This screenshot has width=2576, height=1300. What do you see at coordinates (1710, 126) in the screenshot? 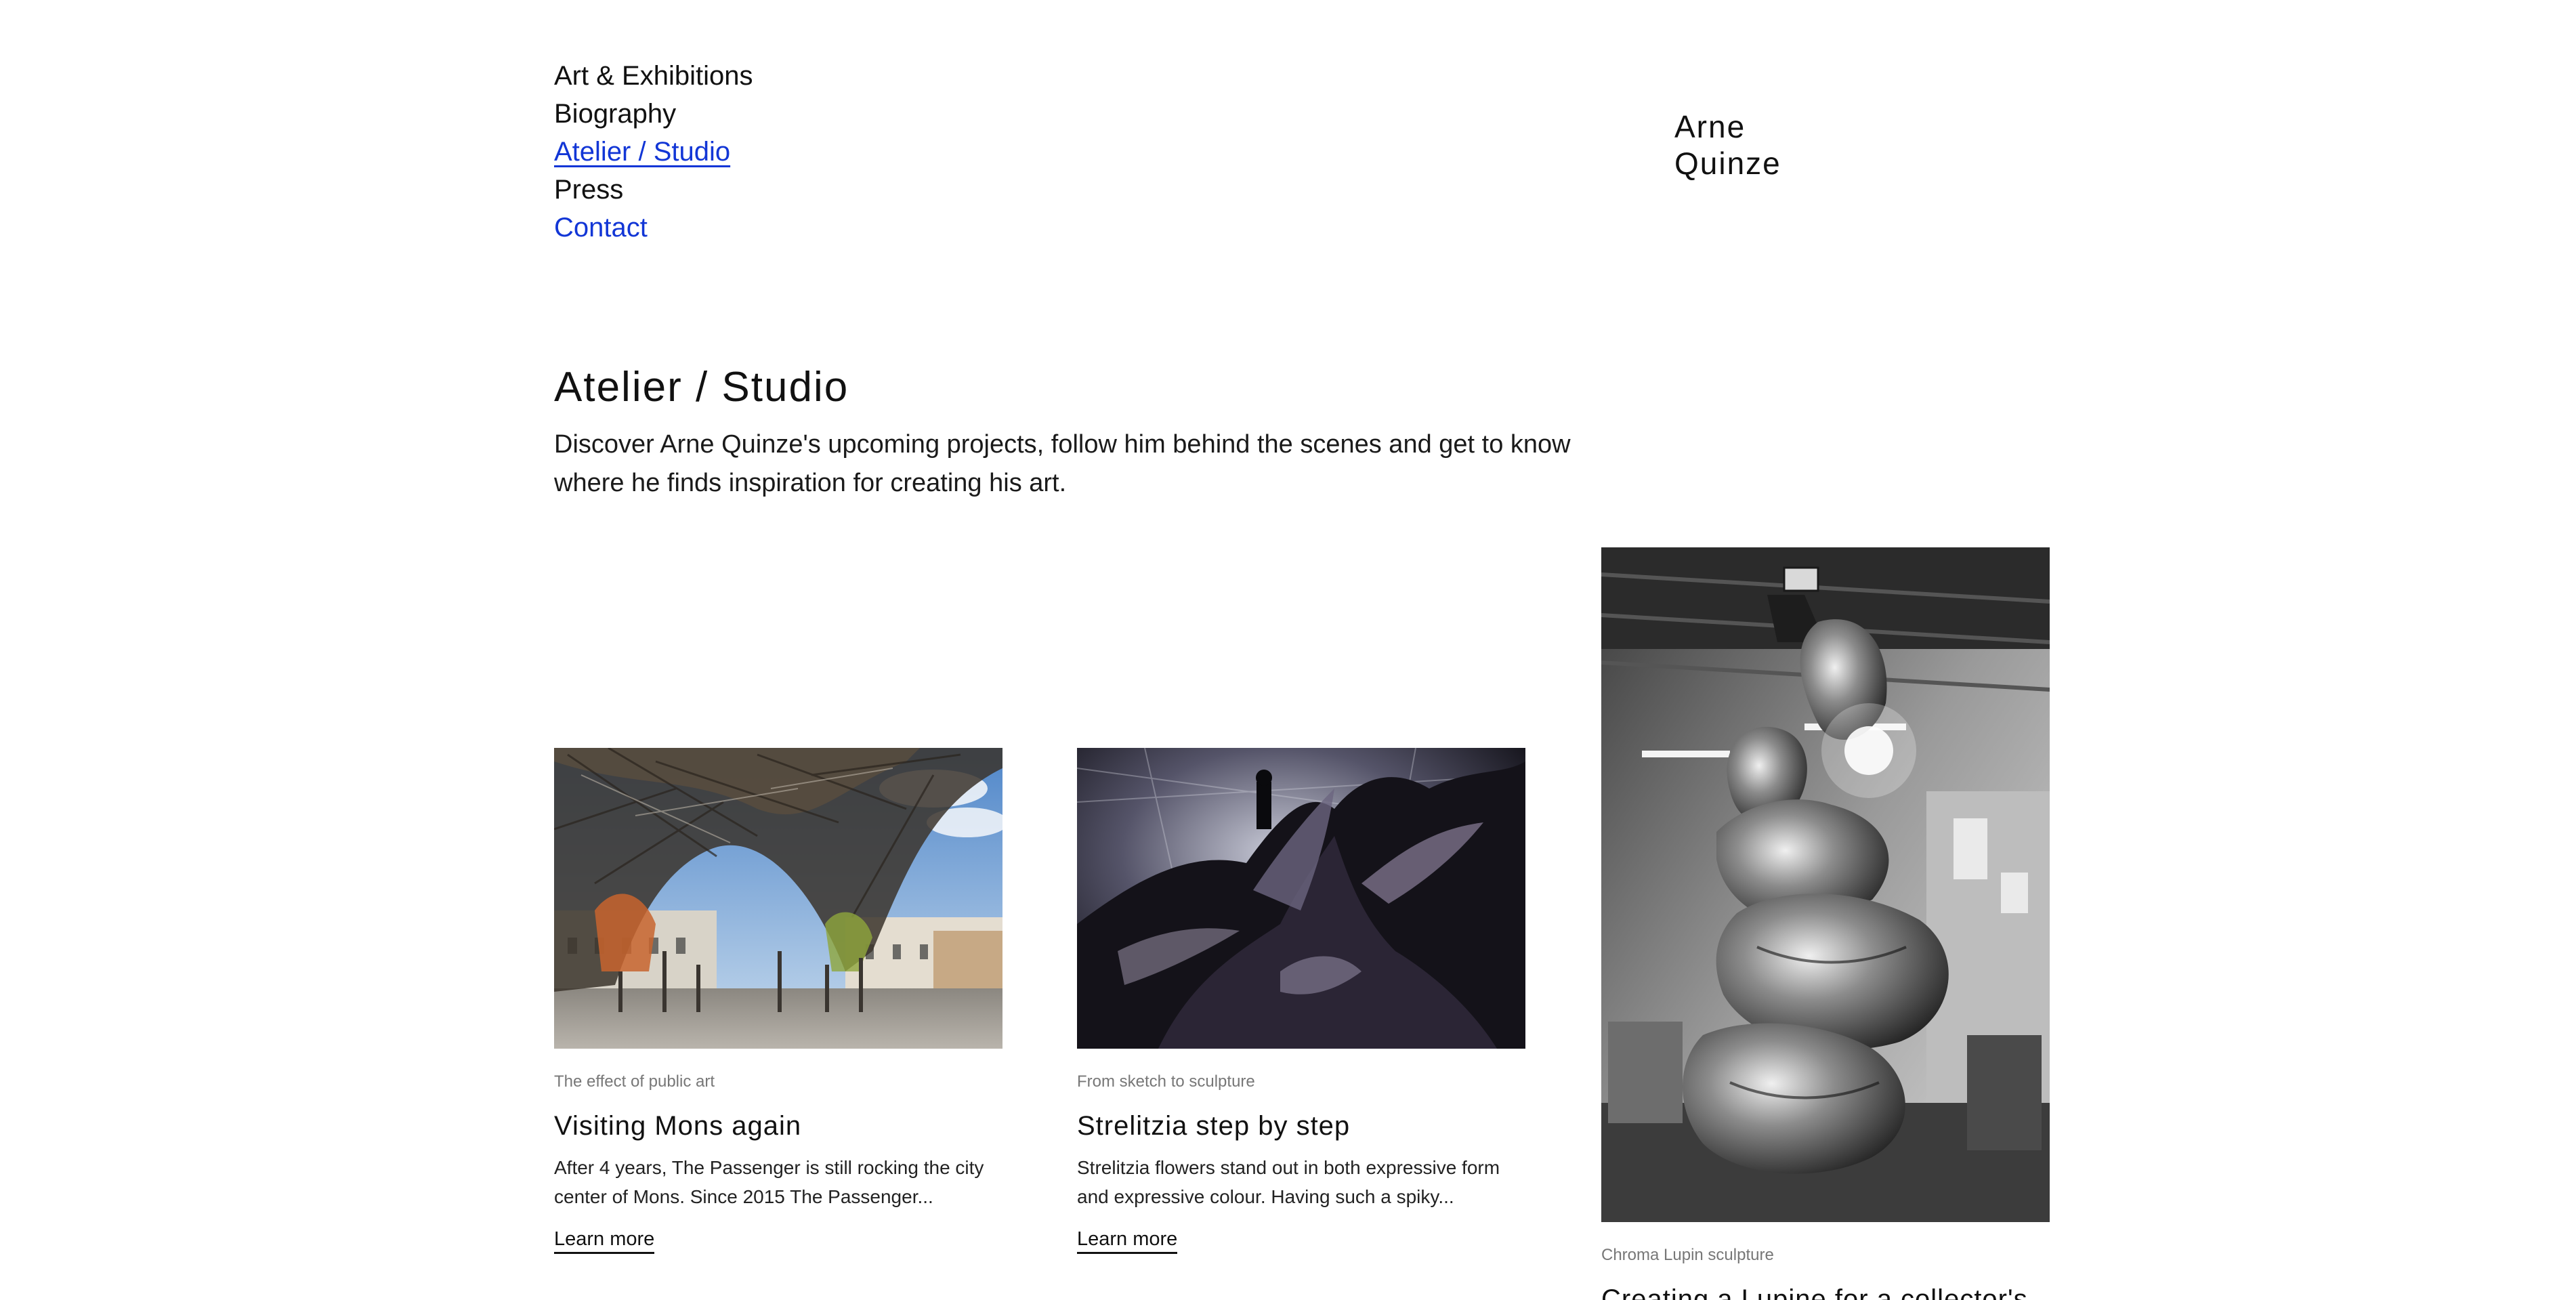
I see `logo-line-first: Arne` at bounding box center [1710, 126].